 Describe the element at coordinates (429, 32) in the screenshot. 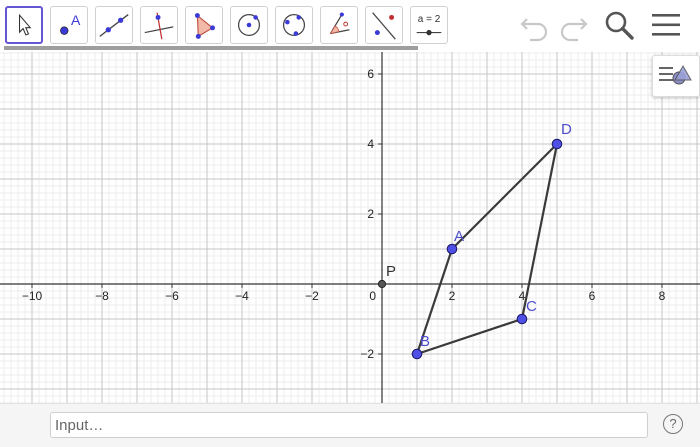

I see `slider-icon` at that location.